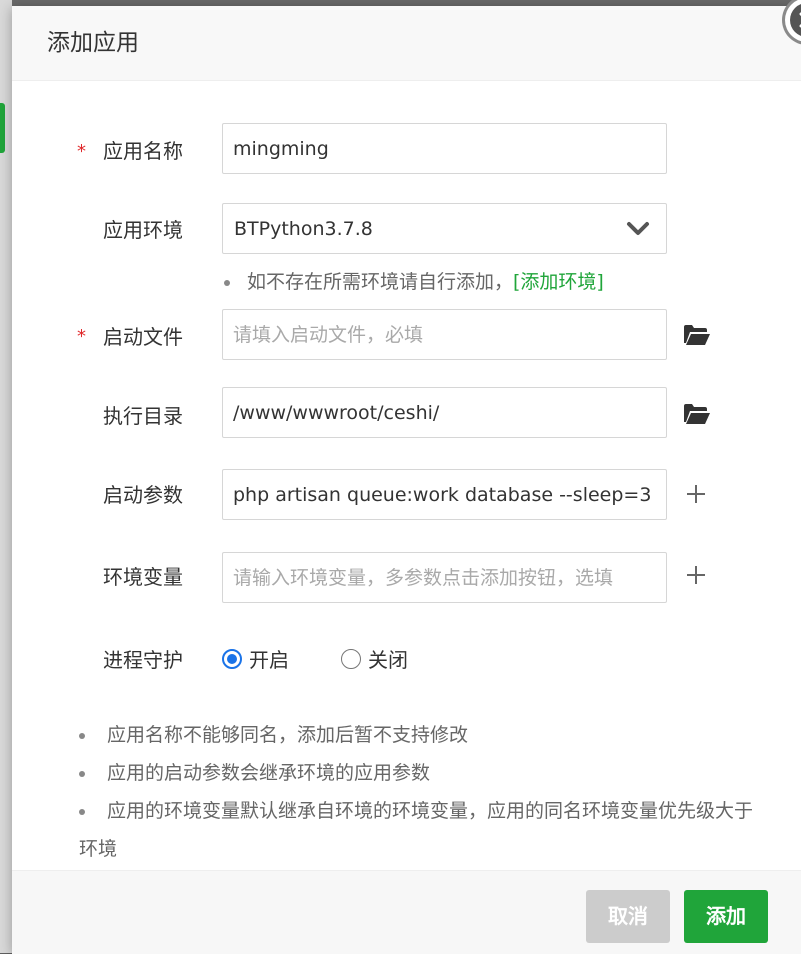  I want to click on env-vars-field, so click(444, 577).